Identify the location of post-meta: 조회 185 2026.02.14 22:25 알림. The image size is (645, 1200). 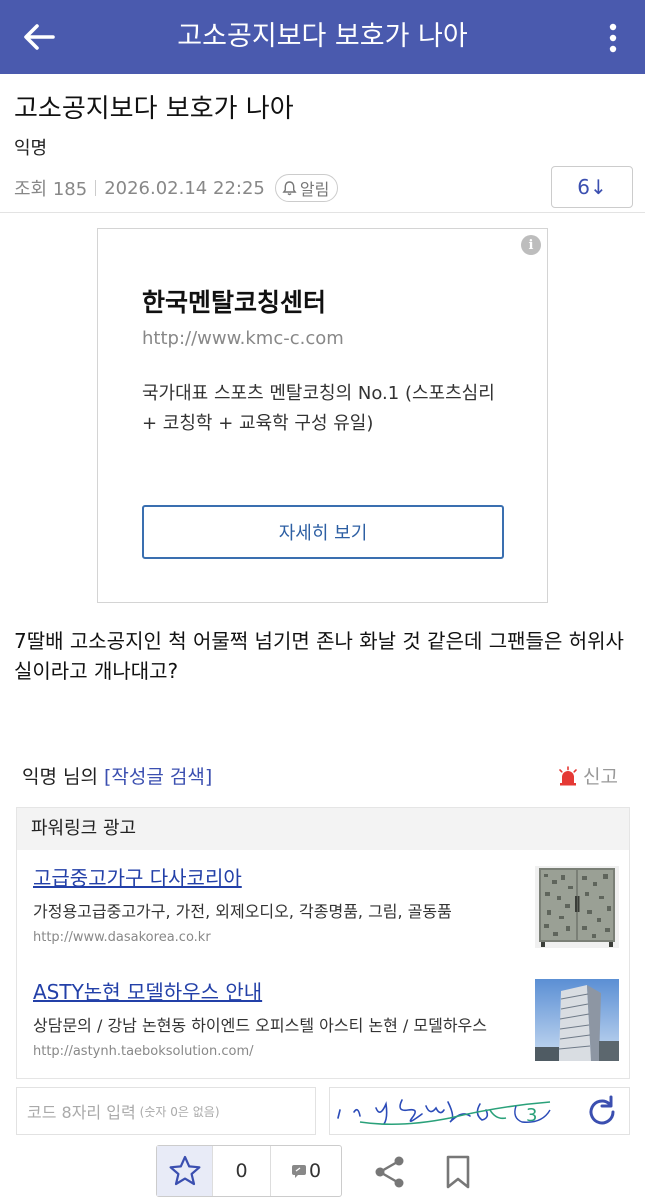
(176, 188).